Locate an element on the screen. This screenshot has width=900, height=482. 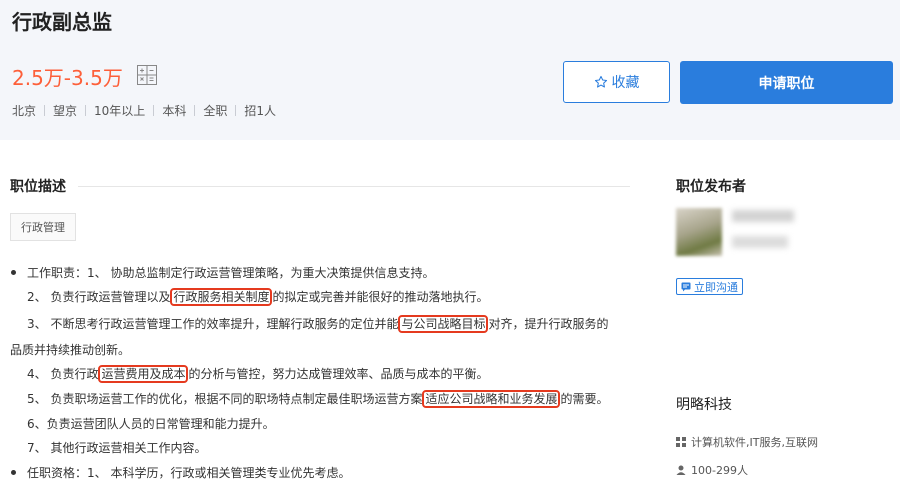
description-line: 4、 负责行政 运营费用及成本 的分析与管控，努力达成管理效率、品质与成本的平衡。 is located at coordinates (258, 374).